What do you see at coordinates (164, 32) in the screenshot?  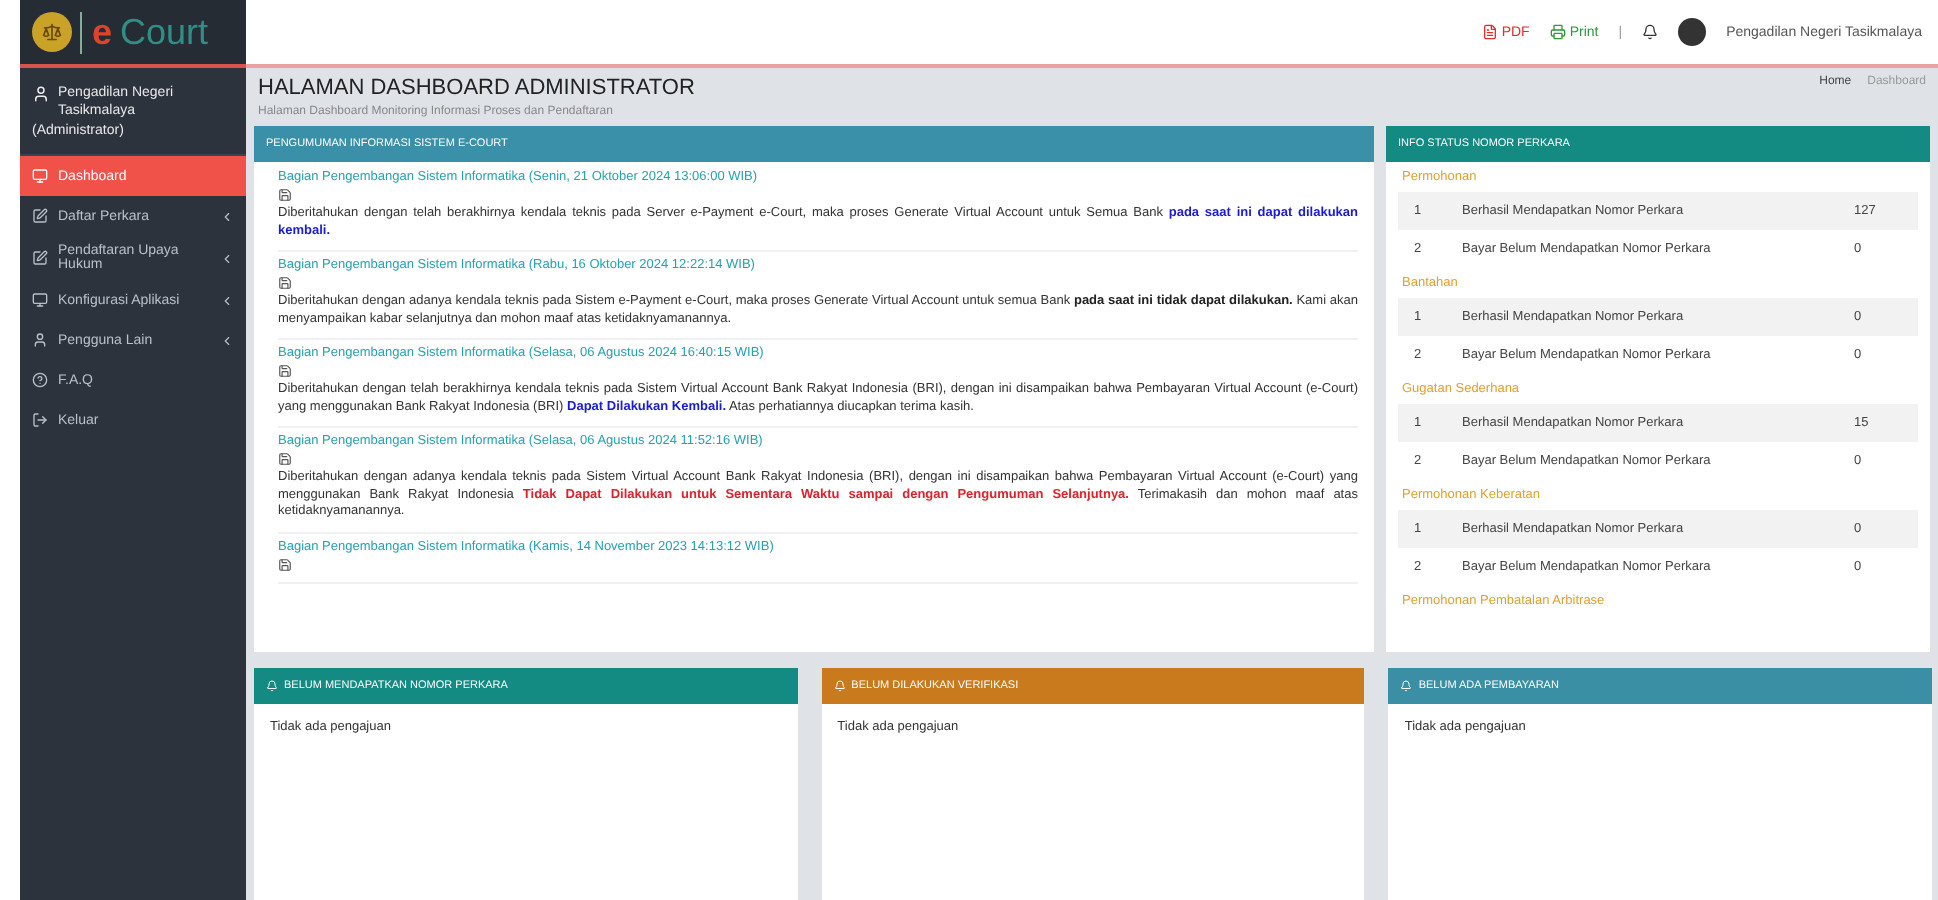 I see `logo-text: Court` at bounding box center [164, 32].